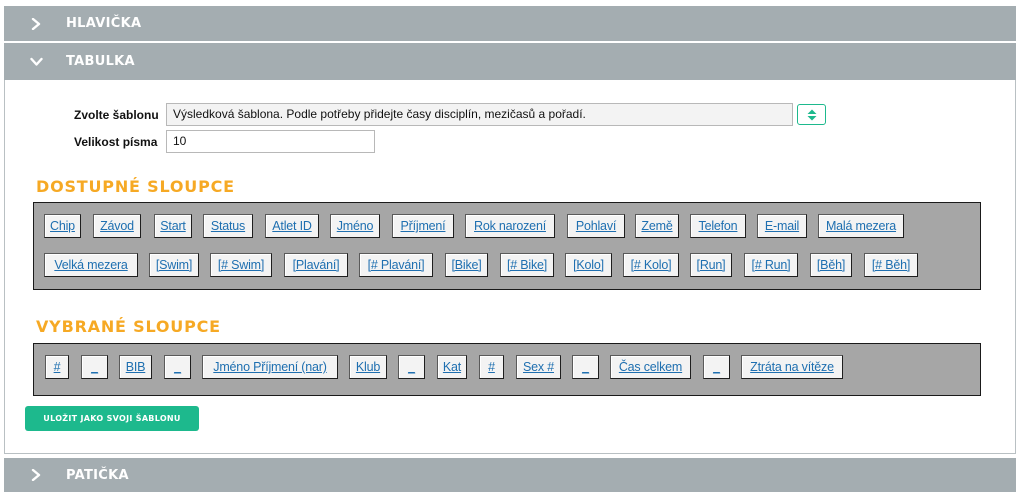 Image resolution: width=1024 pixels, height=494 pixels. I want to click on section-table-toggle: TABULKA, so click(510, 61).